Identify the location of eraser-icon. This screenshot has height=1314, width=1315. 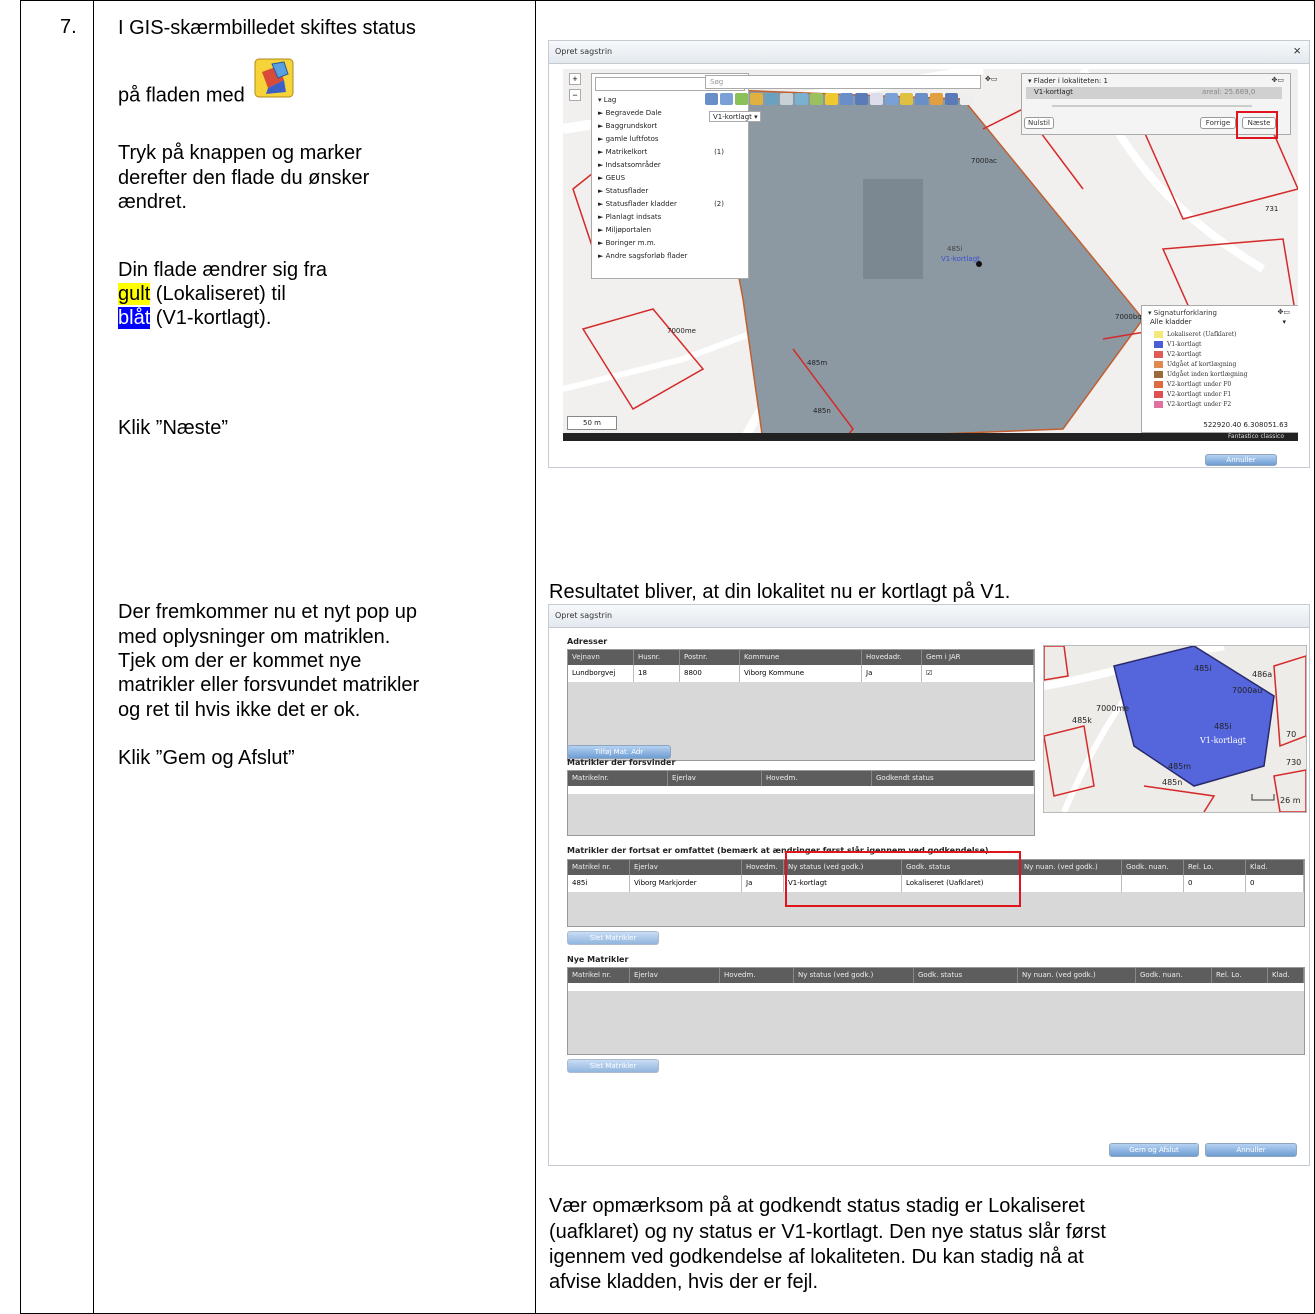
(966, 99).